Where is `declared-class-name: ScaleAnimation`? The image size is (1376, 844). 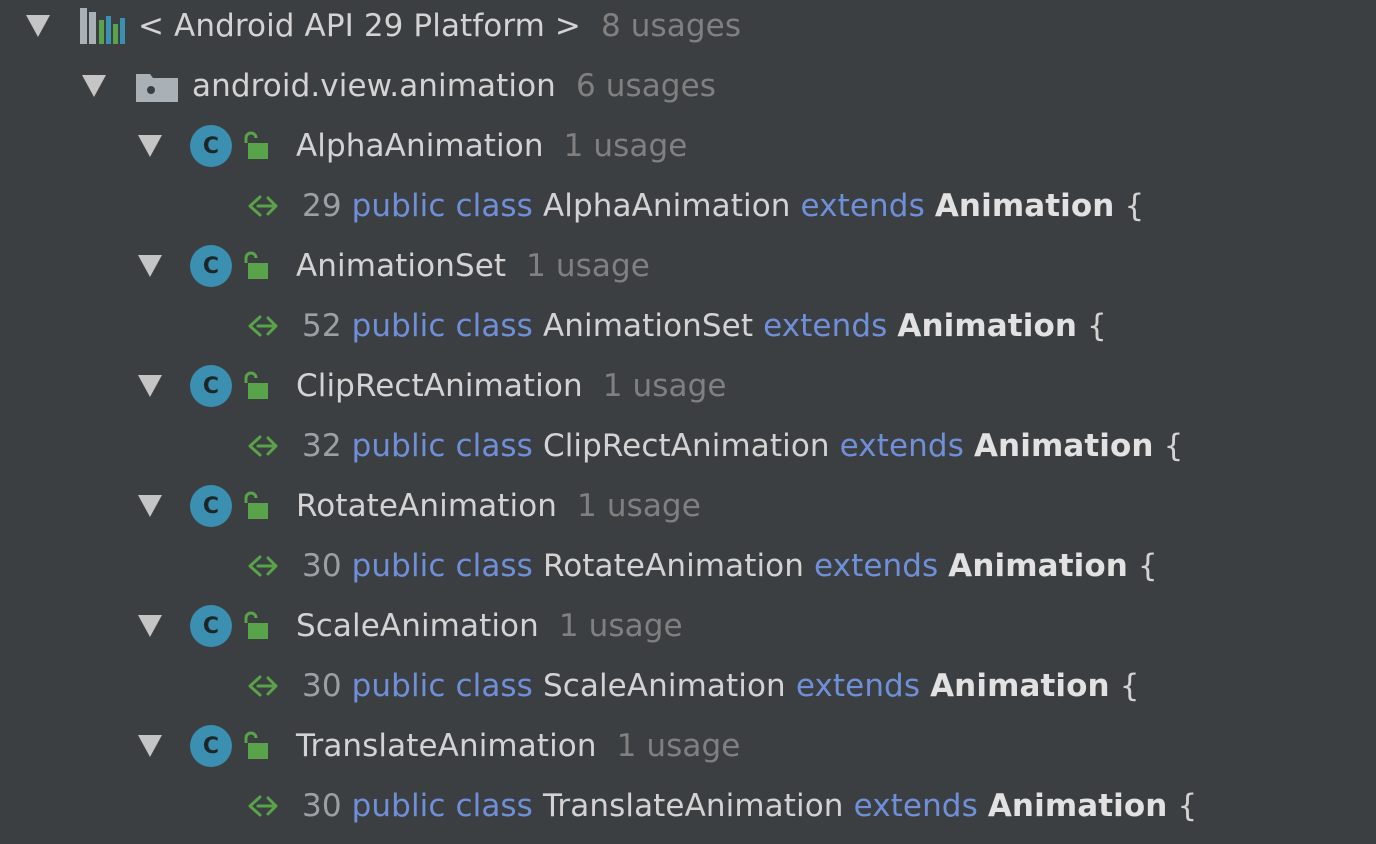 declared-class-name: ScaleAnimation is located at coordinates (664, 686).